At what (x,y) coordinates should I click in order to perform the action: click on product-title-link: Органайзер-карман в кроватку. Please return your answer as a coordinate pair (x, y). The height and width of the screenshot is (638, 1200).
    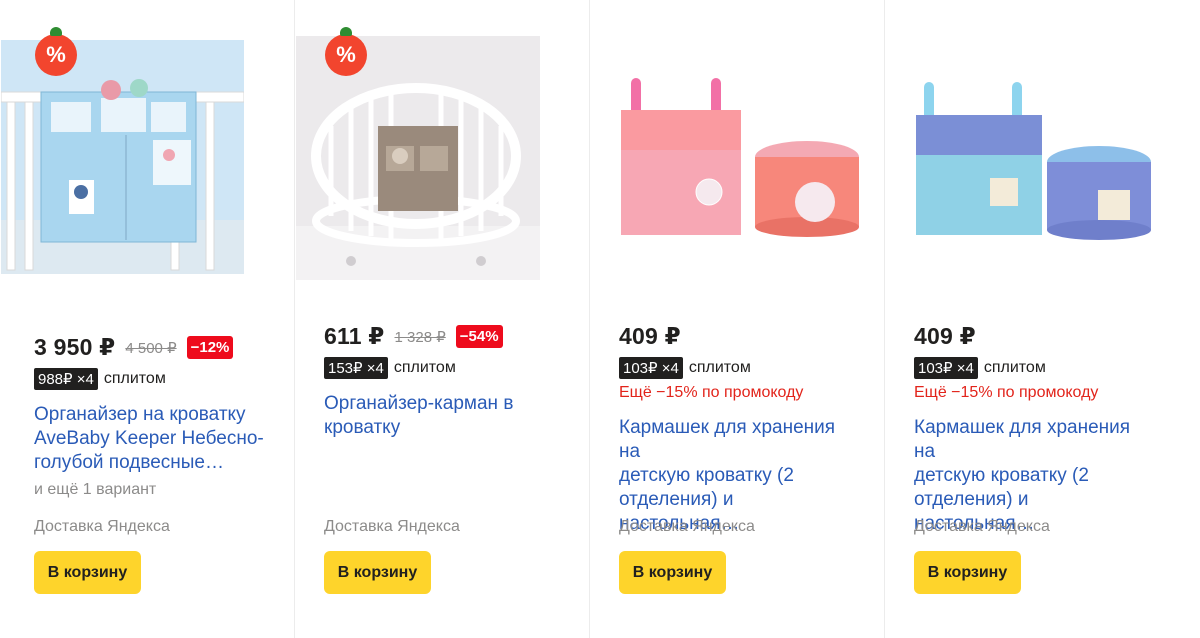
    Looking at the image, I should click on (444, 416).